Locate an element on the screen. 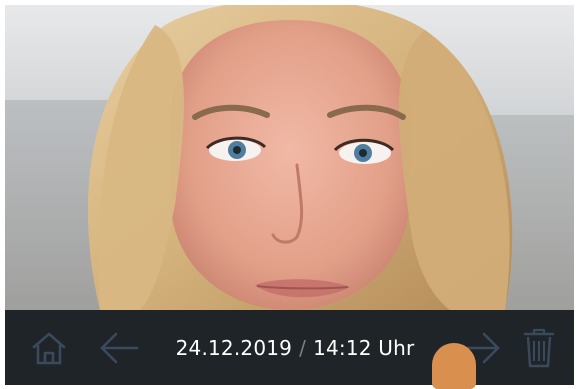 Image resolution: width=579 pixels, height=389 pixels. arrow-left-icon is located at coordinates (119, 347).